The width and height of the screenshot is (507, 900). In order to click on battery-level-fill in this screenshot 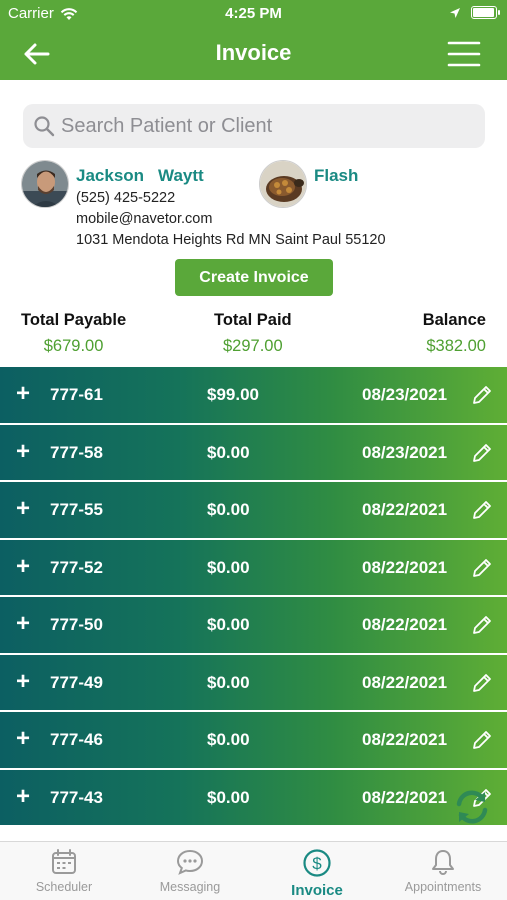, I will do `click(483, 12)`.